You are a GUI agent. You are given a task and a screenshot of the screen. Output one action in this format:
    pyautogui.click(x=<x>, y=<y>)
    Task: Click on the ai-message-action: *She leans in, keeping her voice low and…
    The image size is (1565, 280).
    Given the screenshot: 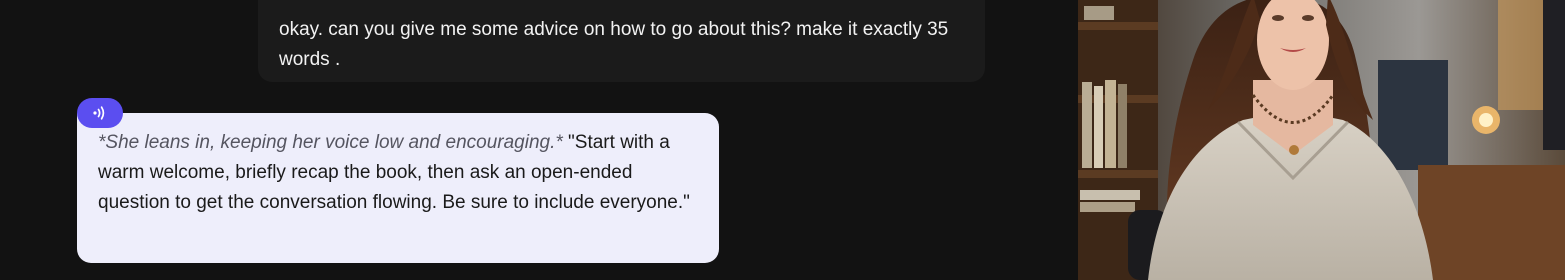 What is the action you would take?
    pyautogui.click(x=330, y=142)
    